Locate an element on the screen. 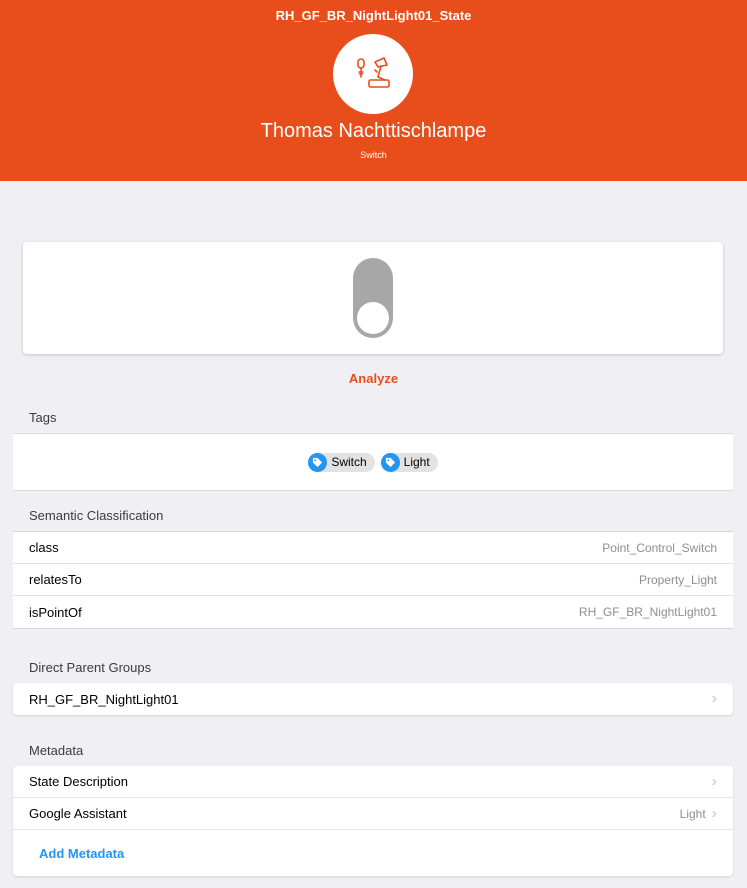 The image size is (747, 888). semantic-row-relatesto: relatesTo Property_Light is located at coordinates (373, 580).